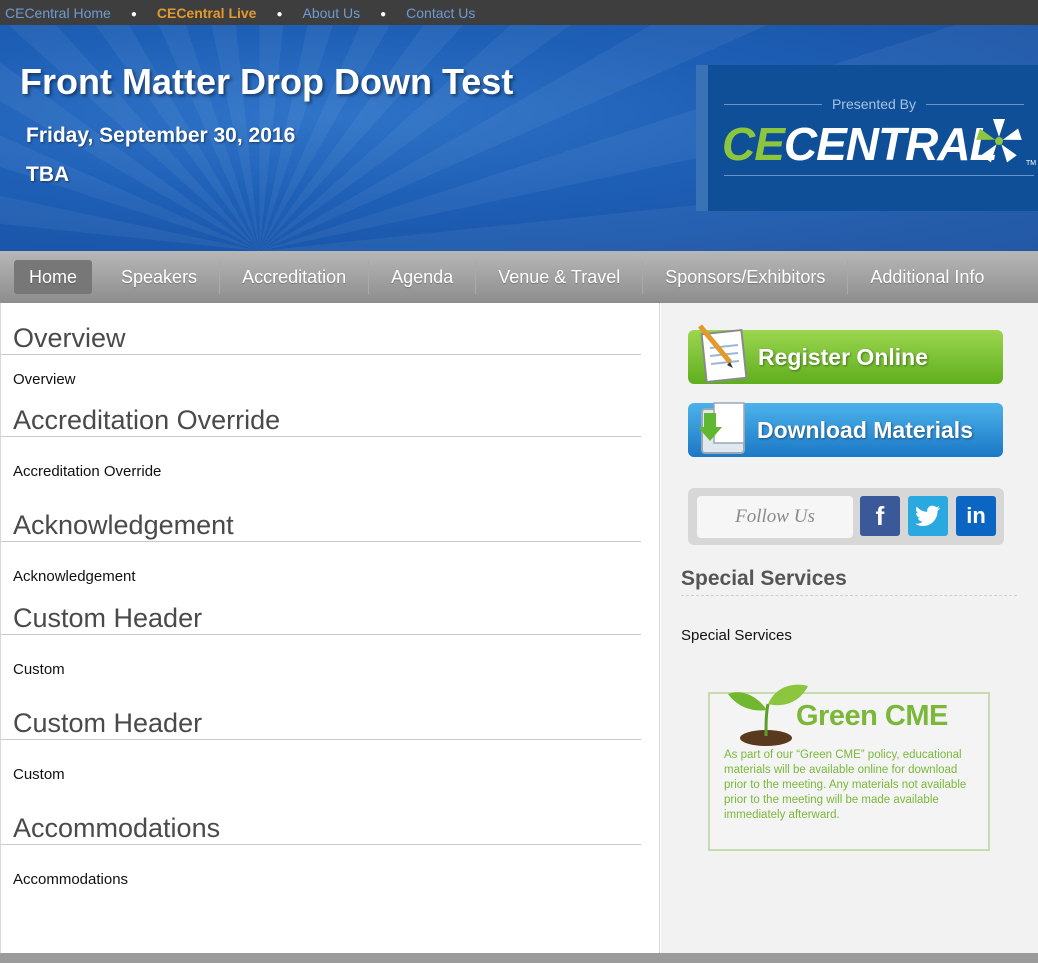 Image resolution: width=1038 pixels, height=963 pixels. Describe the element at coordinates (331, 355) in the screenshot. I see `section-overview: Overview Overview` at that location.